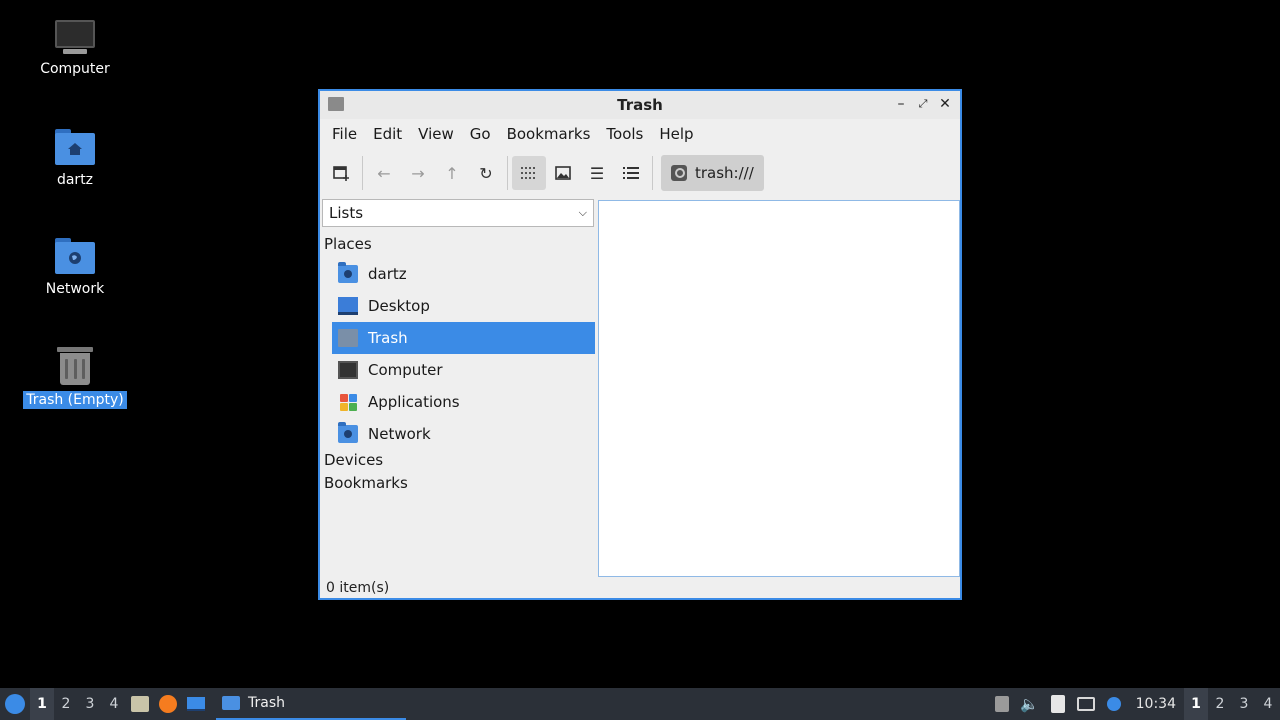  What do you see at coordinates (114, 704) in the screenshot?
I see `workspace-4: 4` at bounding box center [114, 704].